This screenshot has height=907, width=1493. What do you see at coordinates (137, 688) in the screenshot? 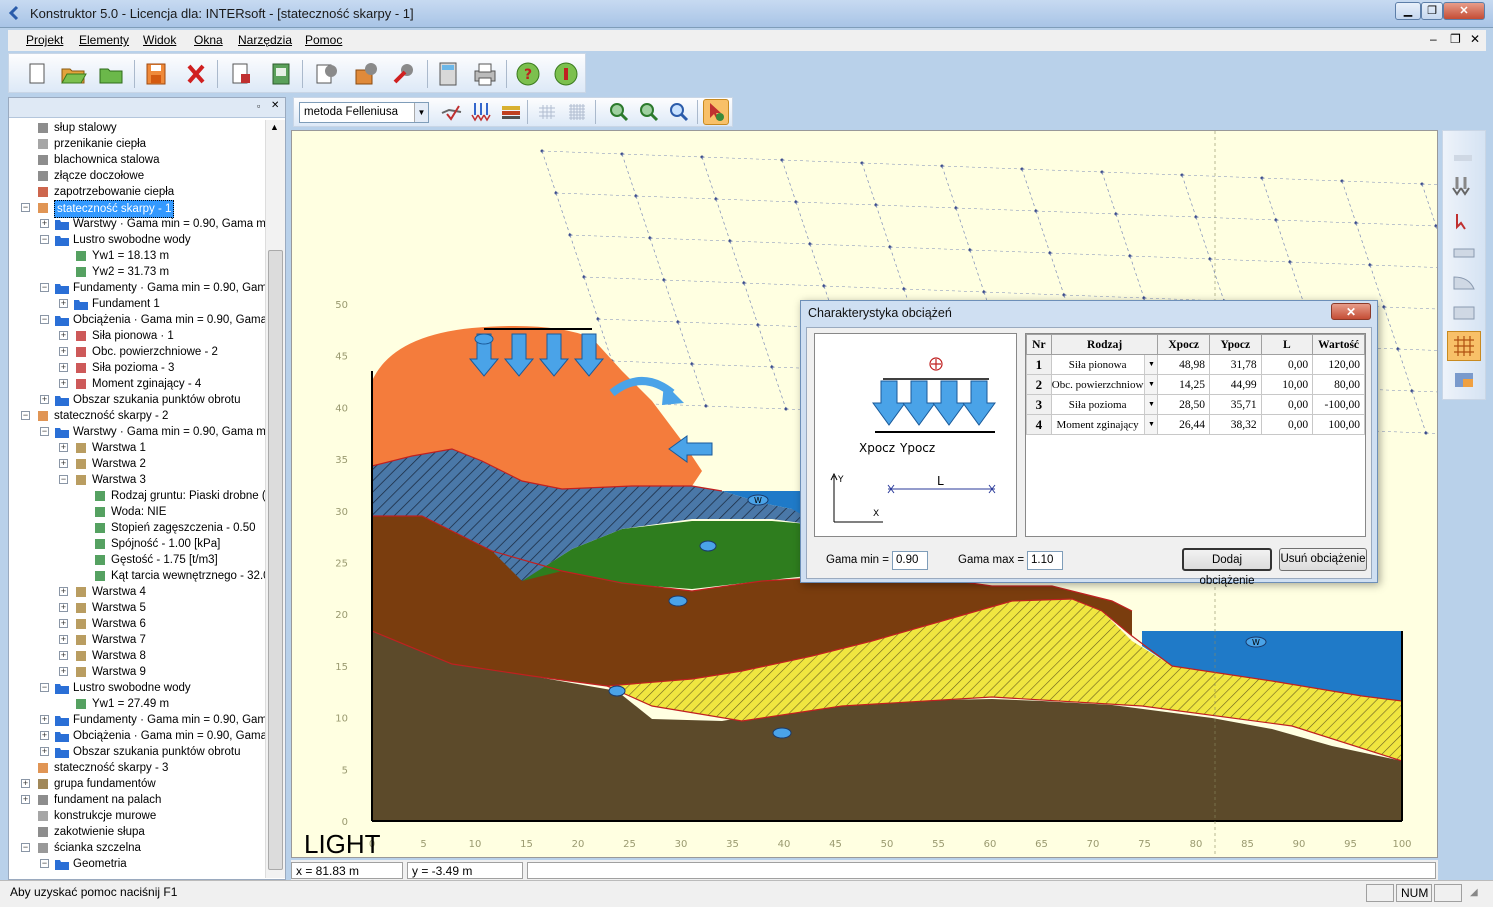
I see `tree-item: − Lustro swobodne wody` at bounding box center [137, 688].